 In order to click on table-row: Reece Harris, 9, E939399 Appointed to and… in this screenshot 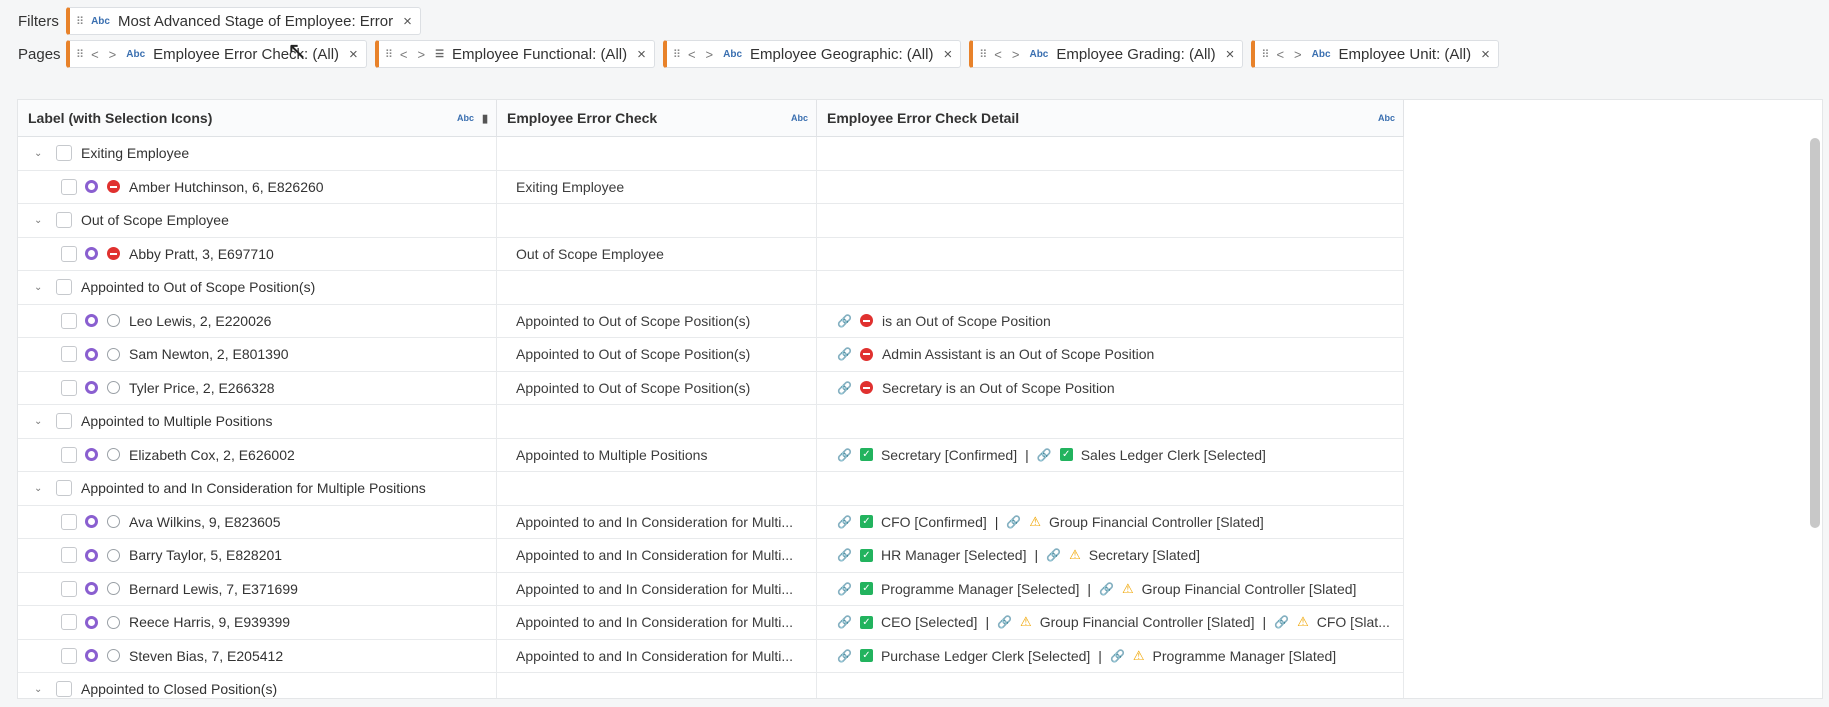, I will do `click(711, 623)`.